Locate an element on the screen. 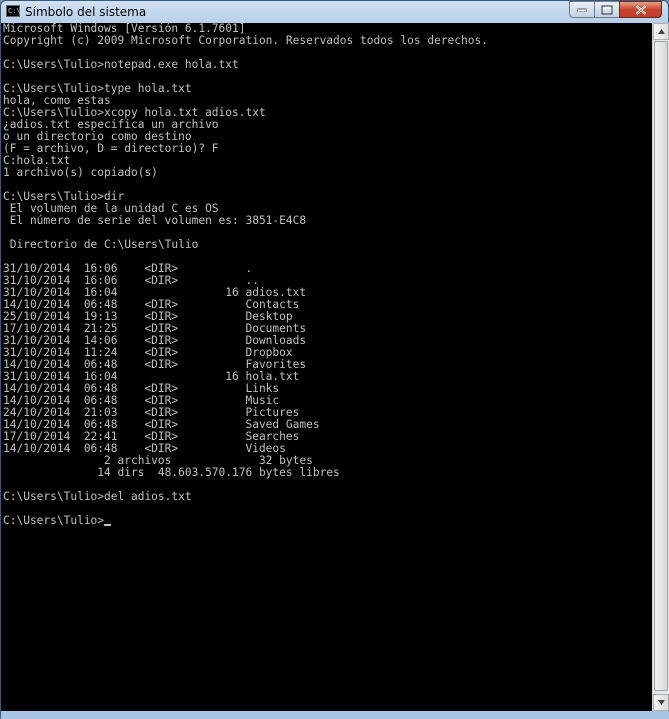  scroll-down-button is located at coordinates (661, 702).